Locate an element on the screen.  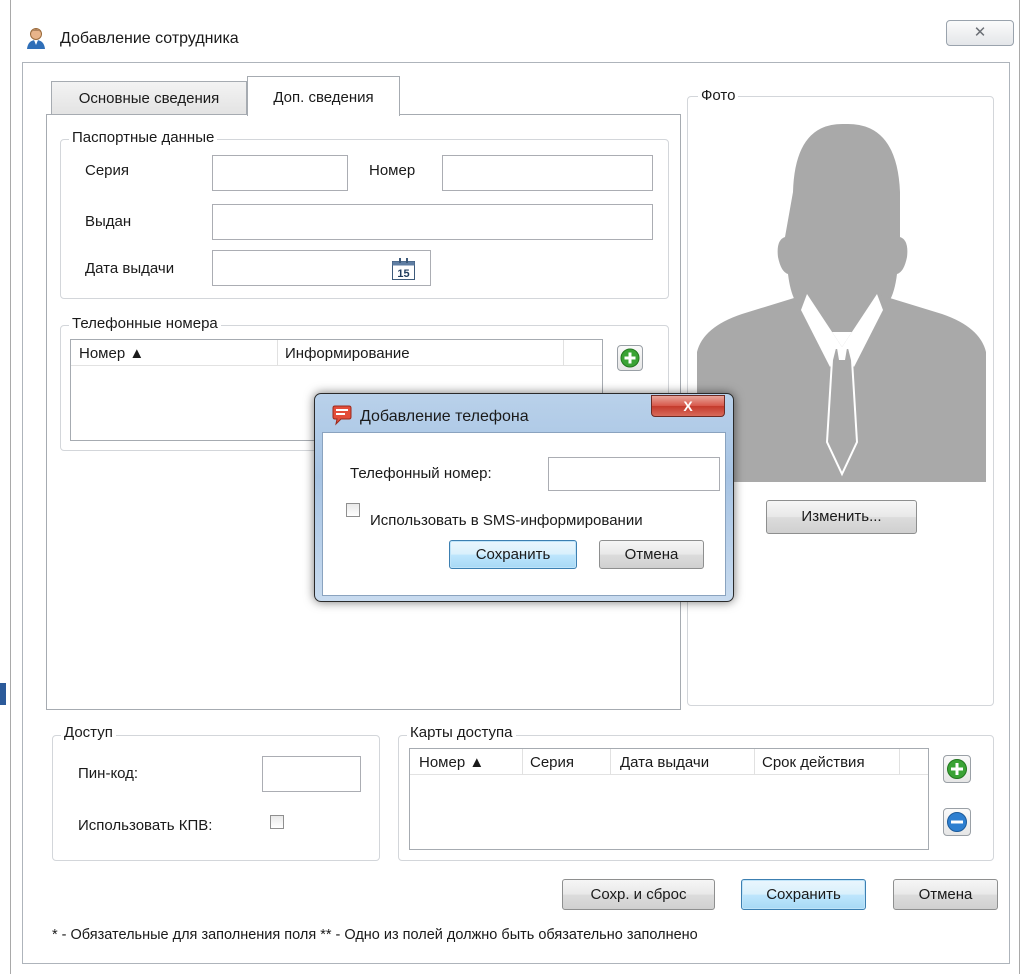
cards-column-number: Номер ▲ is located at coordinates (451, 762).